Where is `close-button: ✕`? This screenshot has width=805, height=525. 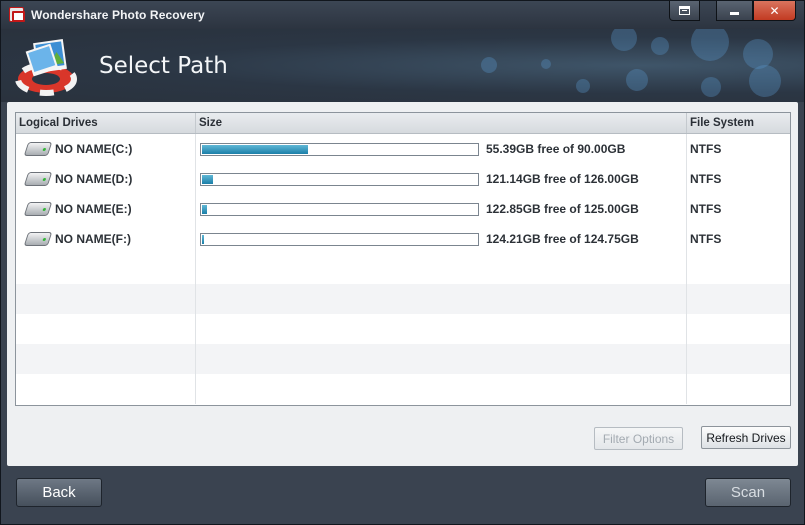
close-button: ✕ is located at coordinates (774, 11).